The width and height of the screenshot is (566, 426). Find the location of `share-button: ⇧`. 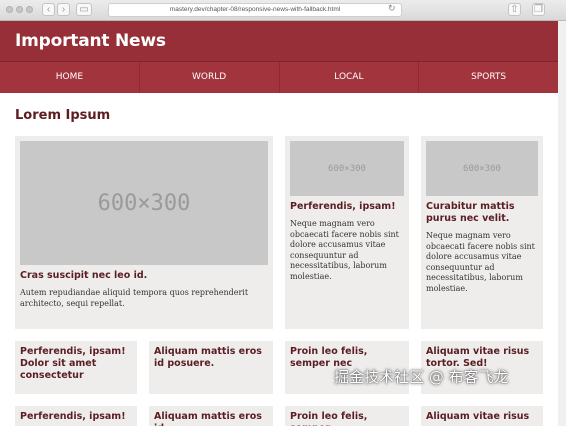

share-button: ⇧ is located at coordinates (514, 9).